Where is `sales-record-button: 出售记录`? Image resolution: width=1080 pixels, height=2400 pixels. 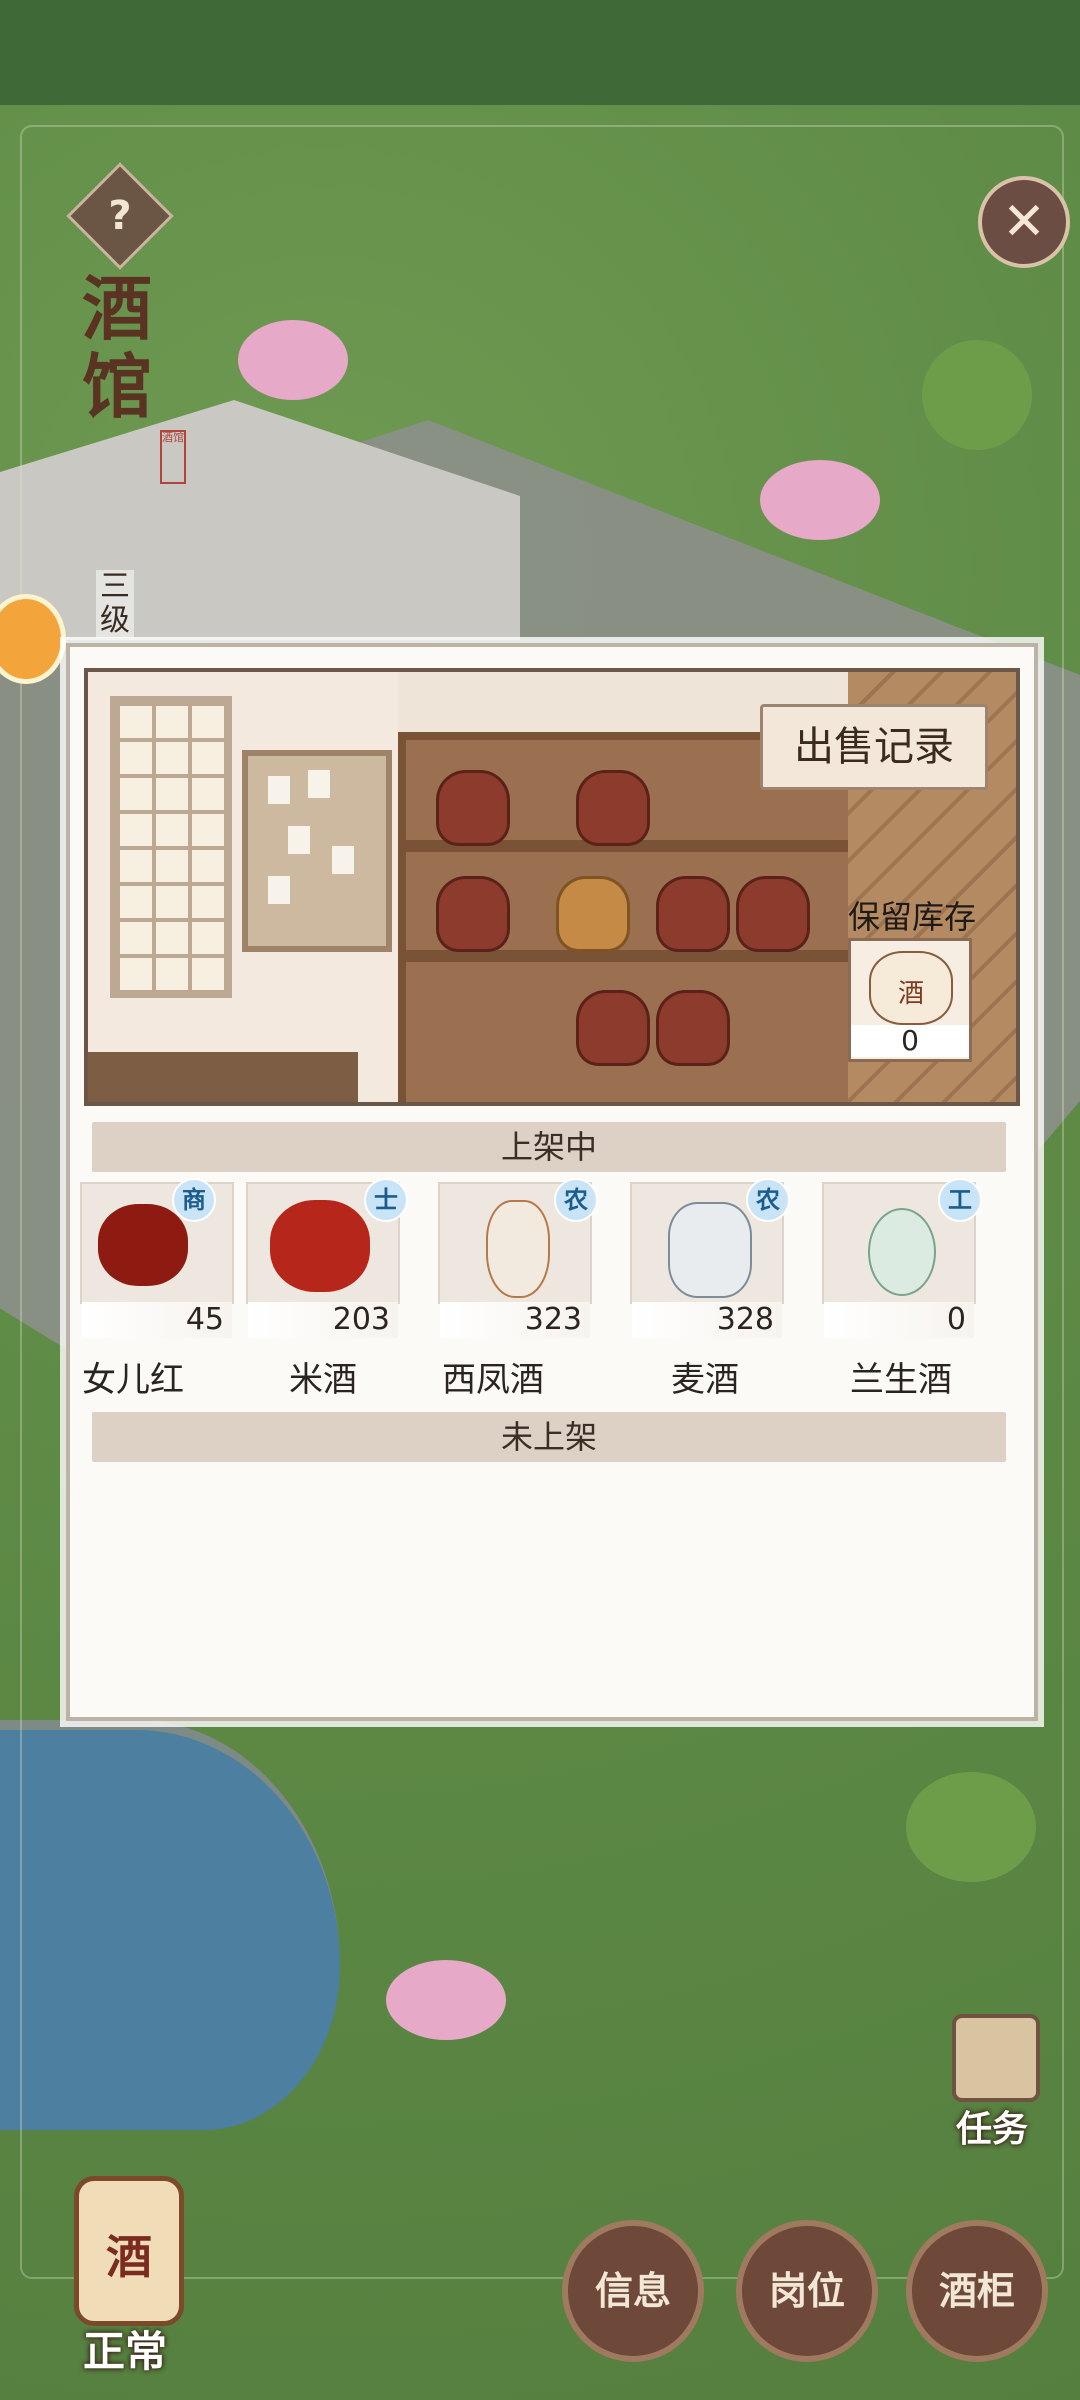
sales-record-button: 出售记录 is located at coordinates (874, 747).